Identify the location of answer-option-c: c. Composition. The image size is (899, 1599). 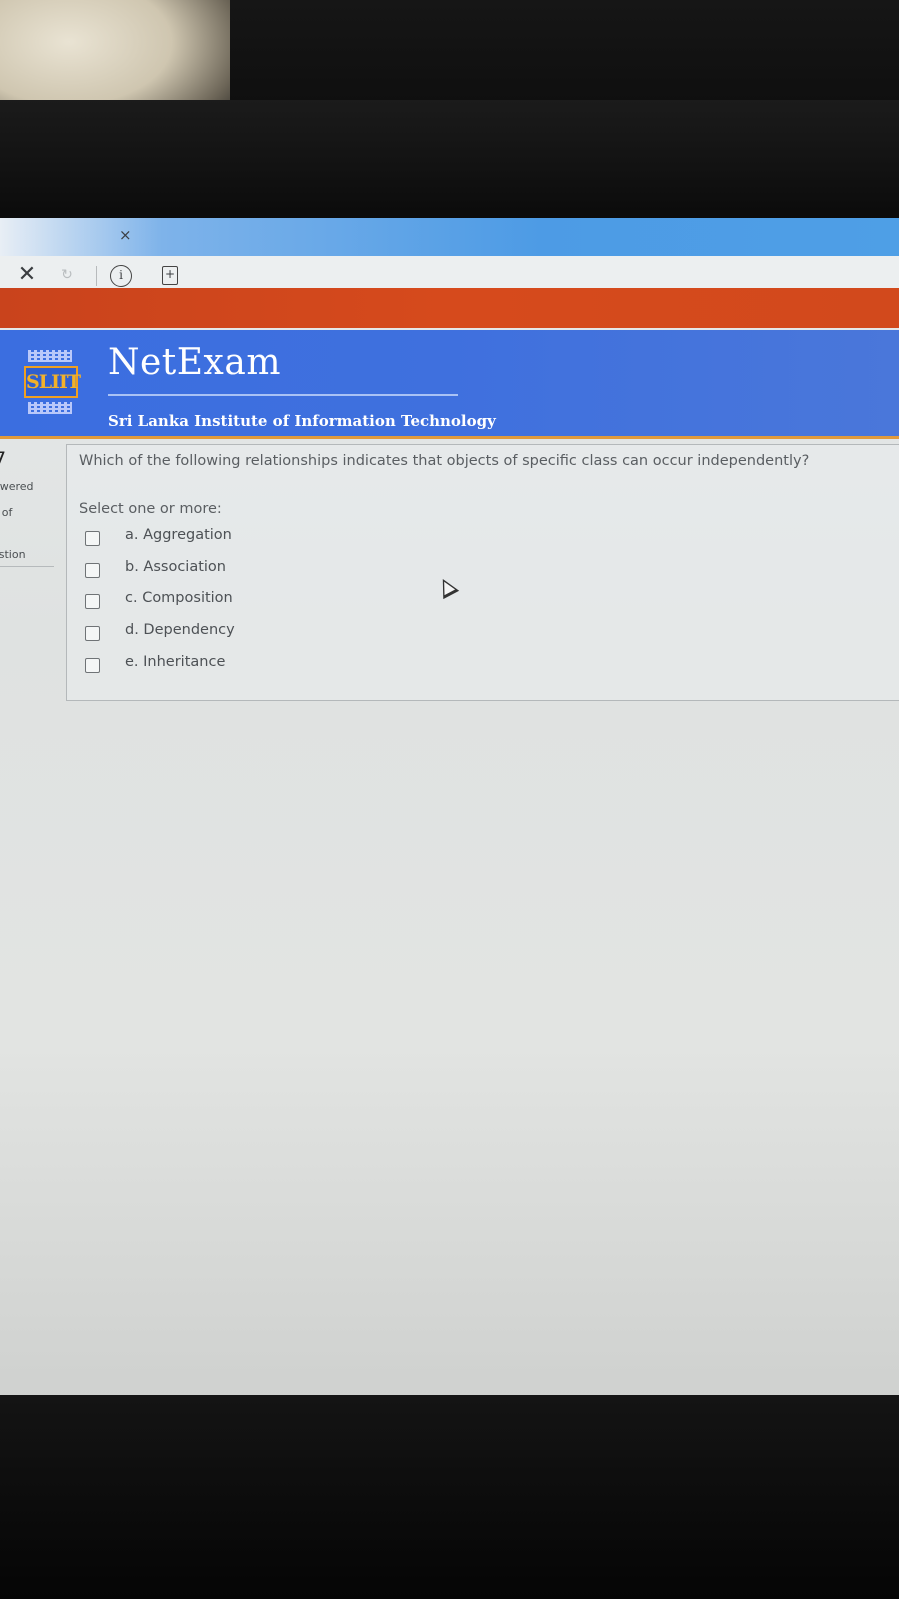
(235, 601).